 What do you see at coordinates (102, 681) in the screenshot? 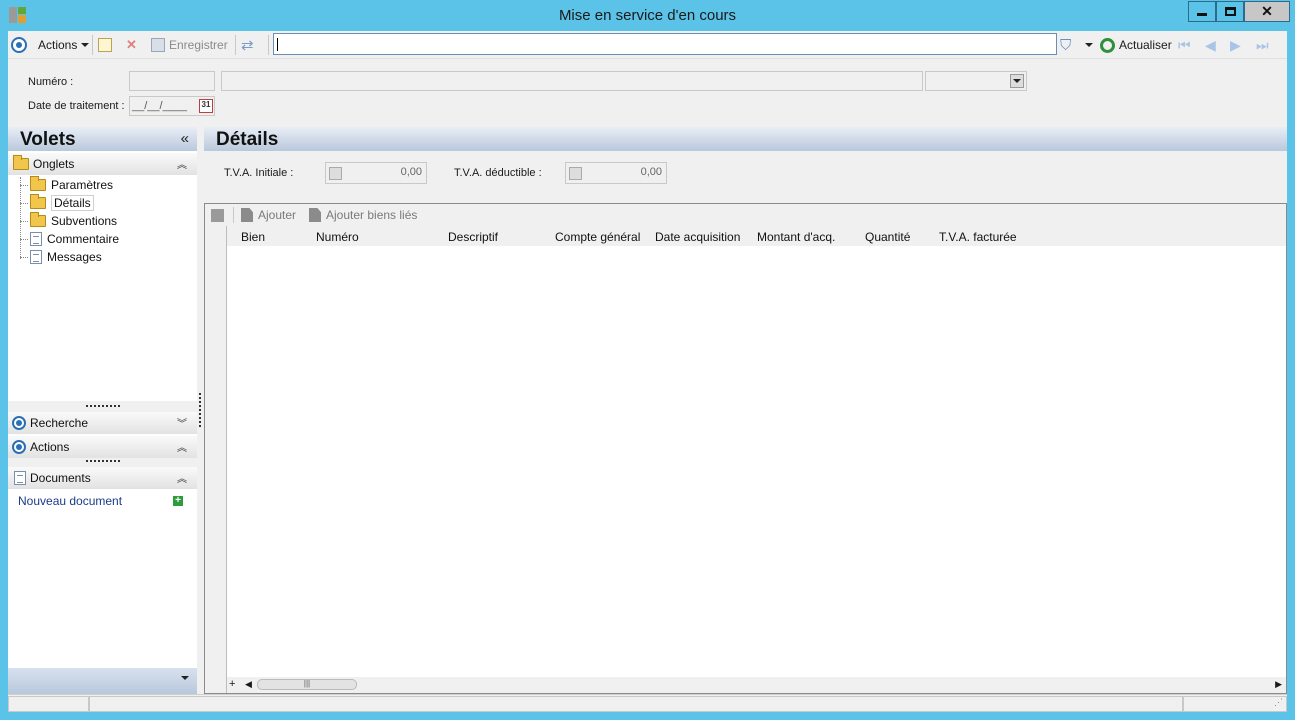
I see `side-panel-footer` at bounding box center [102, 681].